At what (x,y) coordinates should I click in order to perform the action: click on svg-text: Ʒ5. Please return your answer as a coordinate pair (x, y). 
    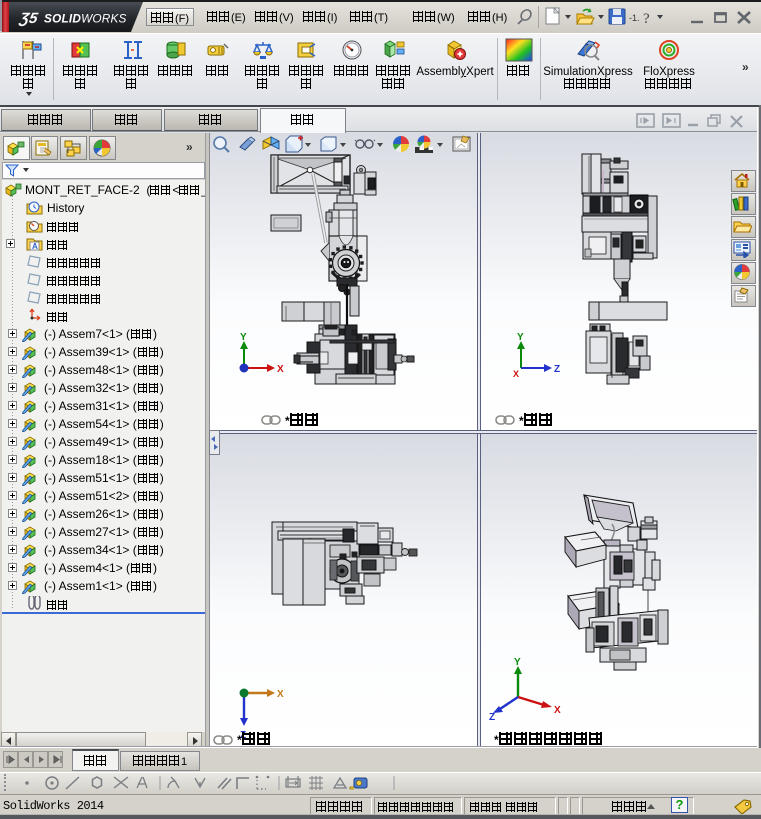
    Looking at the image, I should click on (28, 18).